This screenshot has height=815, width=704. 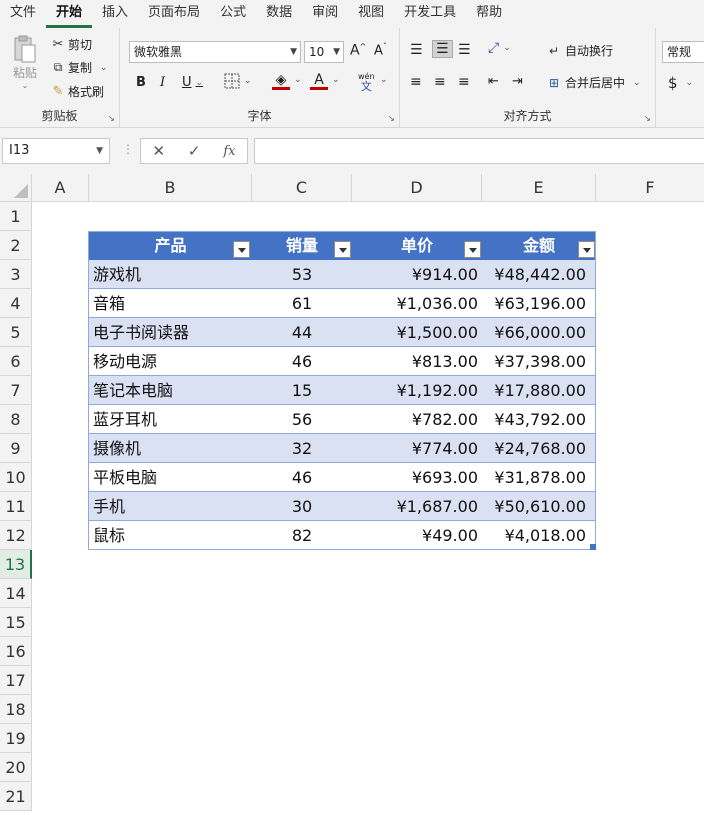 I want to click on table-cell: ¥693.00, so click(x=417, y=477).